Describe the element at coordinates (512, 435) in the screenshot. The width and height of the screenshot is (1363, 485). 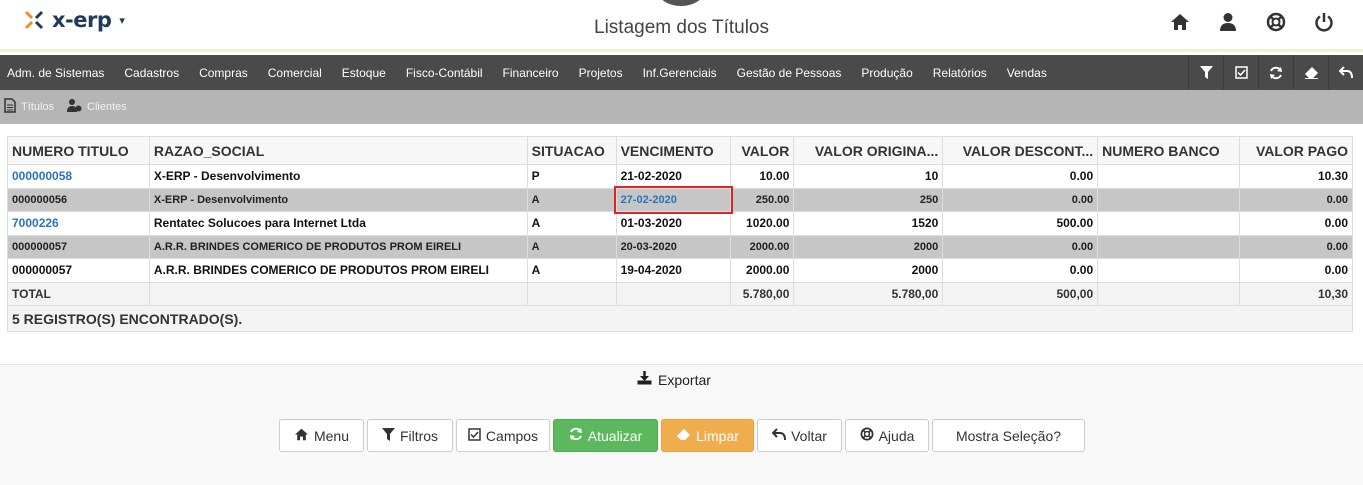
I see `button-label: Campos` at that location.